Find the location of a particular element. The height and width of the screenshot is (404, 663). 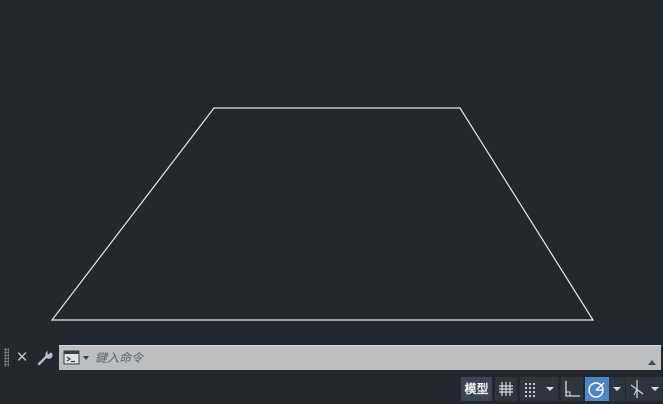

model-tab: 模型 is located at coordinates (476, 389).